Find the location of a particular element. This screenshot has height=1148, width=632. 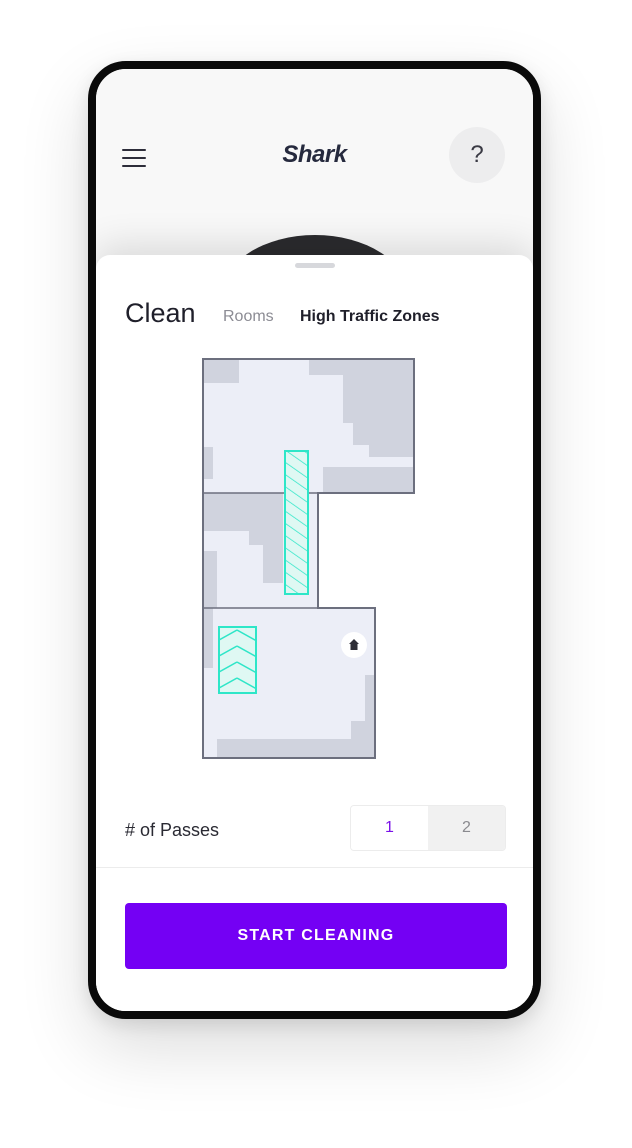

floor-map is located at coordinates (311, 560).